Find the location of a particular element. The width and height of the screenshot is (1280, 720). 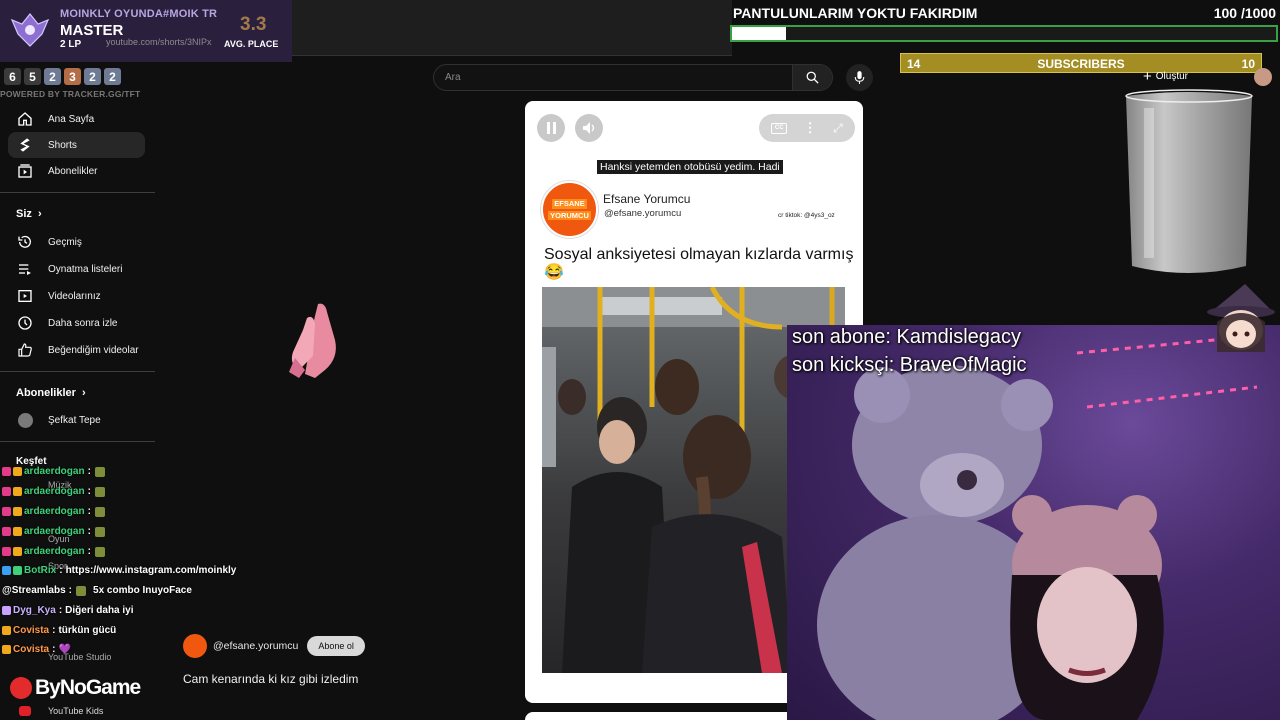

goal-progress-bar is located at coordinates (1004, 33).